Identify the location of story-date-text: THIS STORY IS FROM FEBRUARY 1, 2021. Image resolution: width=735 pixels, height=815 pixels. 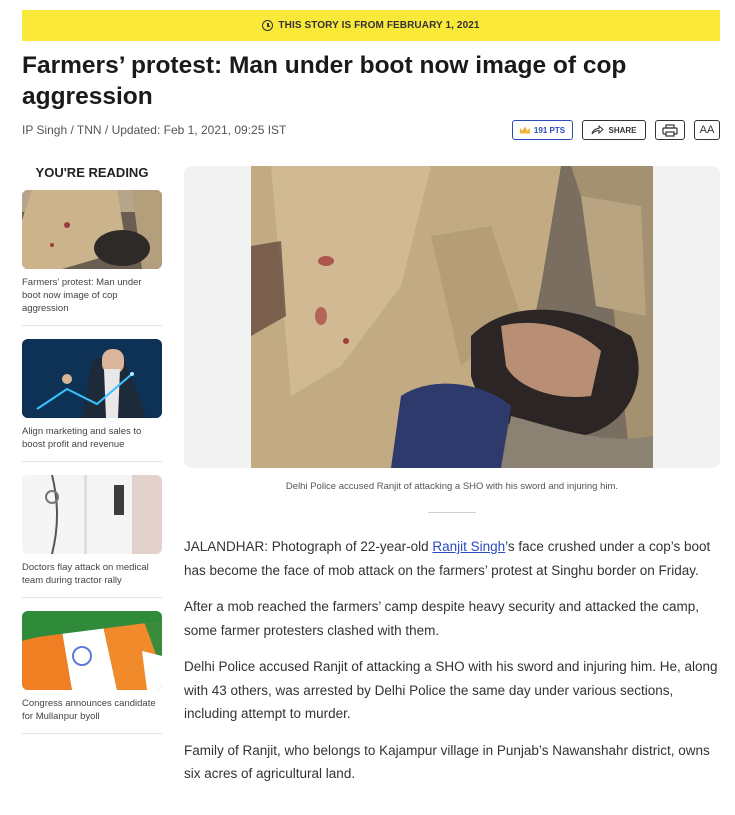
(379, 25).